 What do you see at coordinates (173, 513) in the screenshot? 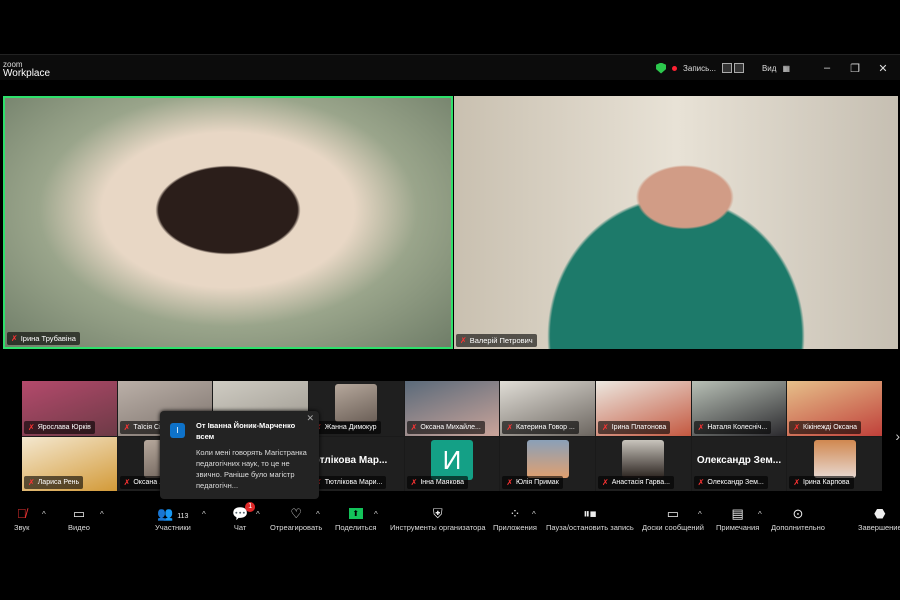
I see `participants-icon: 👥 113` at bounding box center [173, 513].